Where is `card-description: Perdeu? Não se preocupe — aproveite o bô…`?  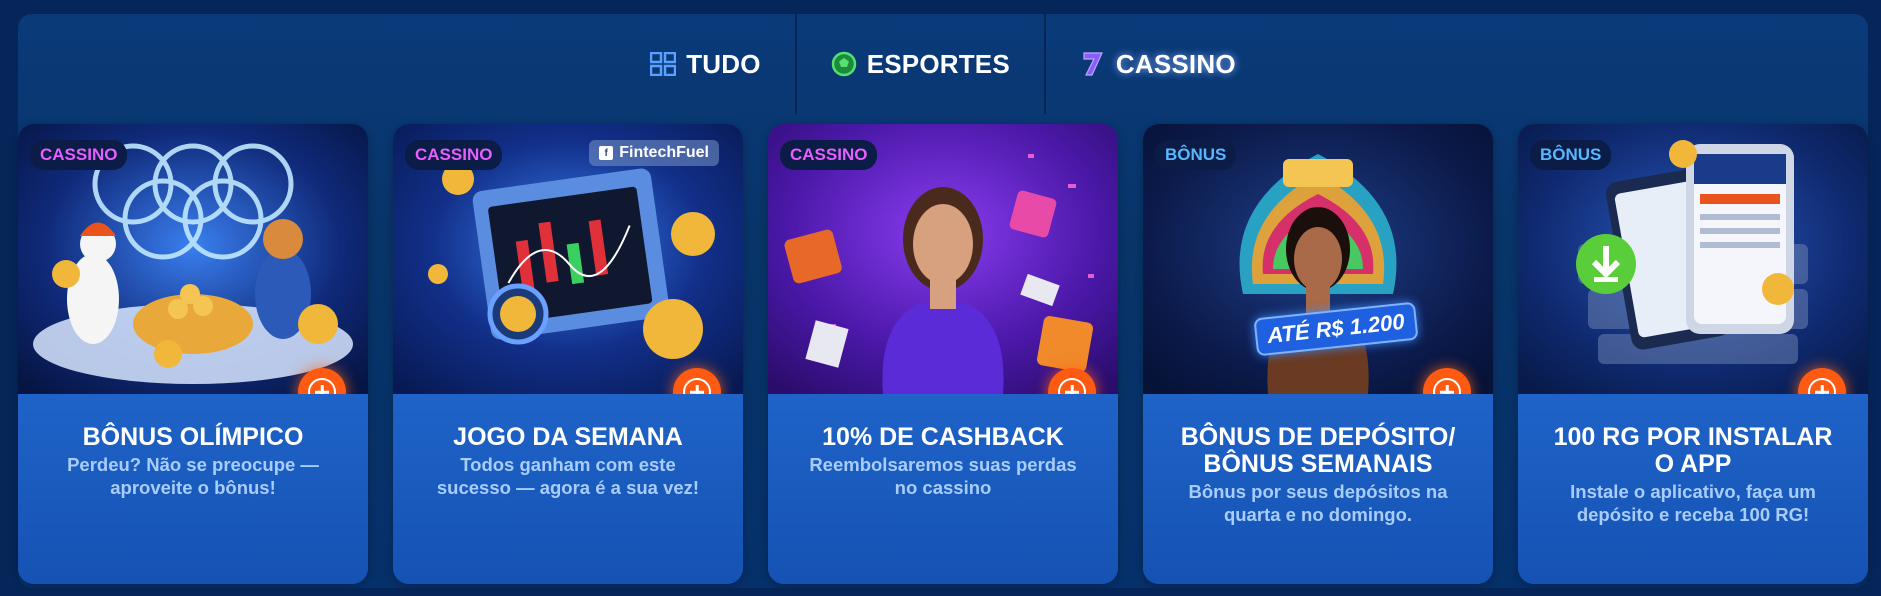 card-description: Perdeu? Não se preocupe — aproveite o bô… is located at coordinates (193, 476).